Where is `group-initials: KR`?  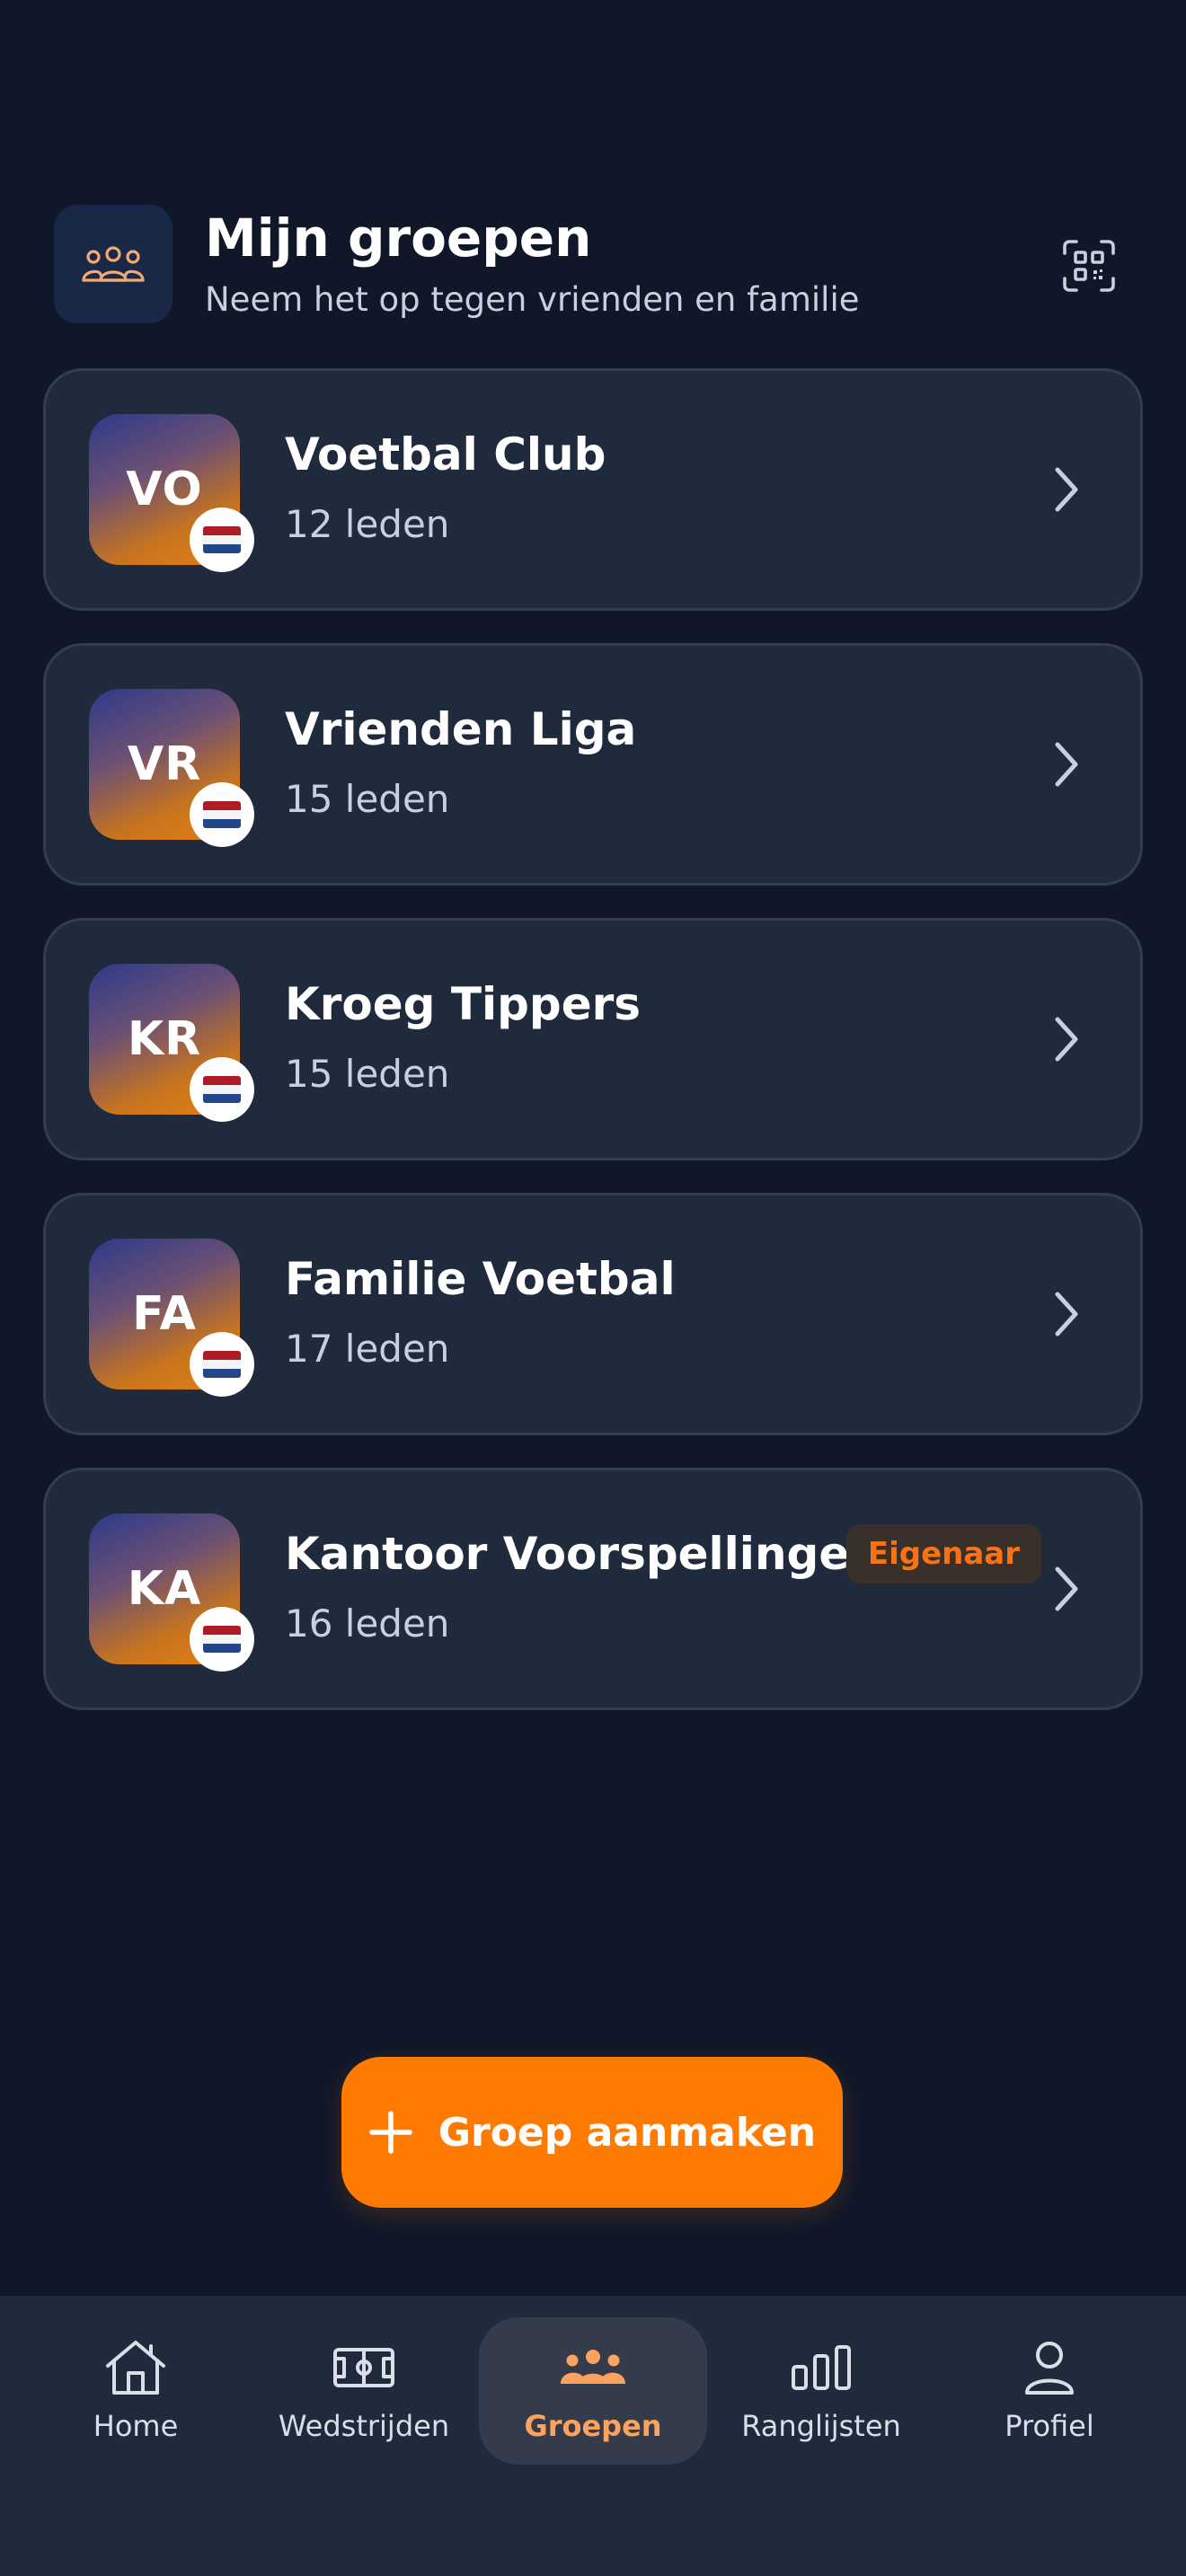 group-initials: KR is located at coordinates (164, 1039).